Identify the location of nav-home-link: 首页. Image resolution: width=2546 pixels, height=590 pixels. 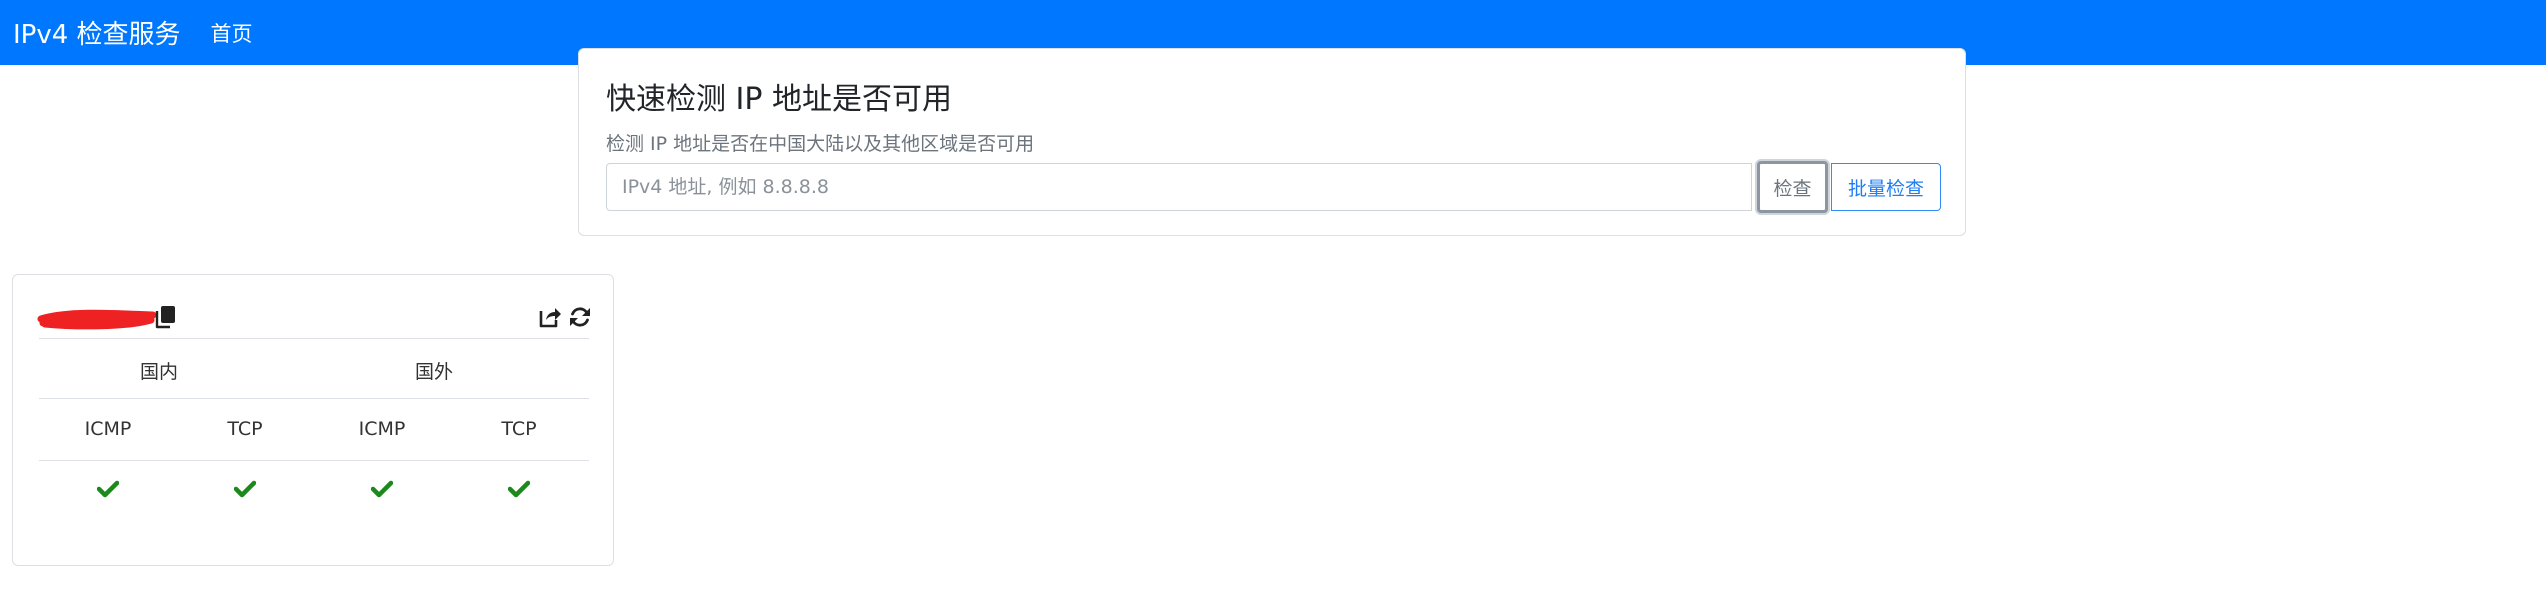
(232, 33).